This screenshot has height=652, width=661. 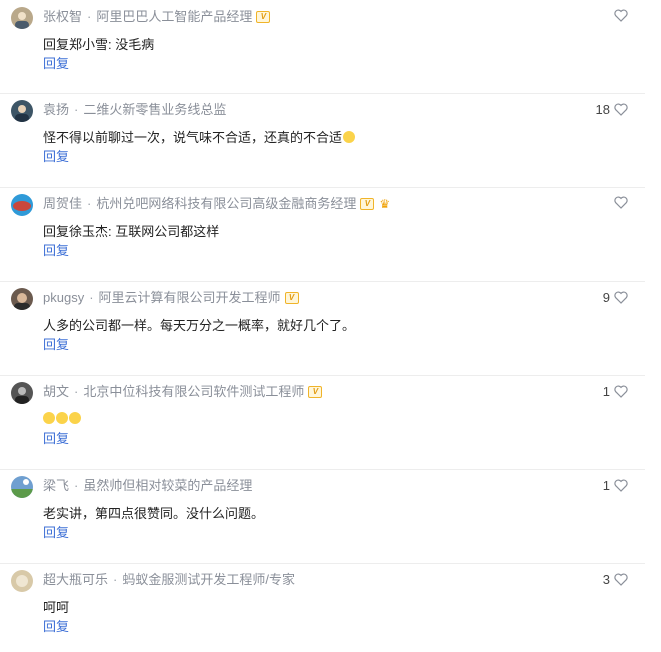 I want to click on comment-text-content: 怪不得以前聊过一次，说气味不合适，还真的不合适, so click(x=193, y=137).